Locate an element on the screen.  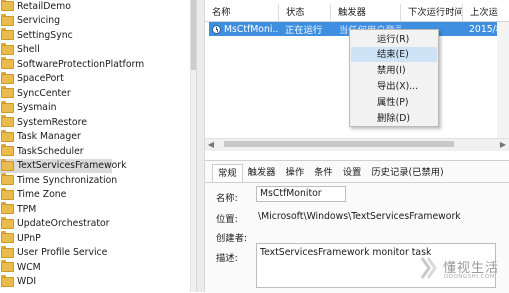
tree-item-label: TPM is located at coordinates (27, 209).